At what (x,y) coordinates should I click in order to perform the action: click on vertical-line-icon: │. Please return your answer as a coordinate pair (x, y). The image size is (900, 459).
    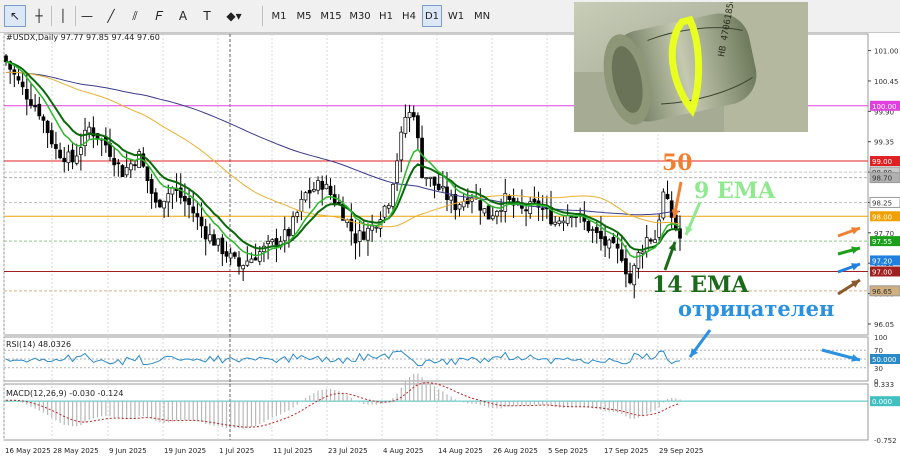
    Looking at the image, I should click on (63, 16).